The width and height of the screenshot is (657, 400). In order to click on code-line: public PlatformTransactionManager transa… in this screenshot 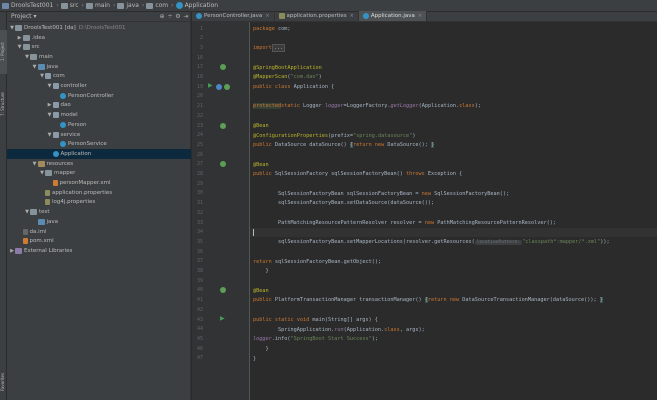, I will do `click(453, 301)`.